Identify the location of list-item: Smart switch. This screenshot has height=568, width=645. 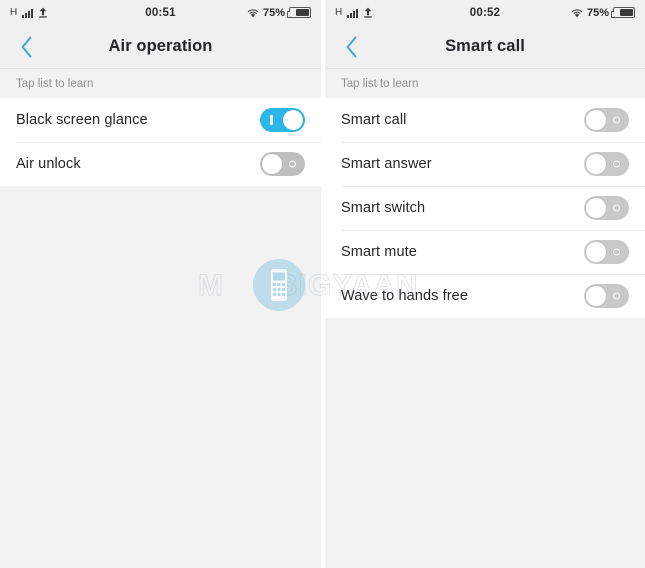
(485, 208).